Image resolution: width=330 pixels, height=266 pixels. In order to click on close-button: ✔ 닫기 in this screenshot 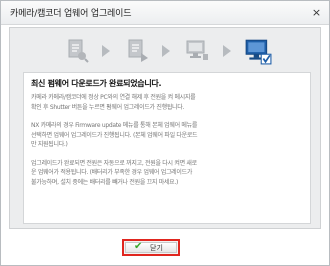, I will do `click(151, 247)`.